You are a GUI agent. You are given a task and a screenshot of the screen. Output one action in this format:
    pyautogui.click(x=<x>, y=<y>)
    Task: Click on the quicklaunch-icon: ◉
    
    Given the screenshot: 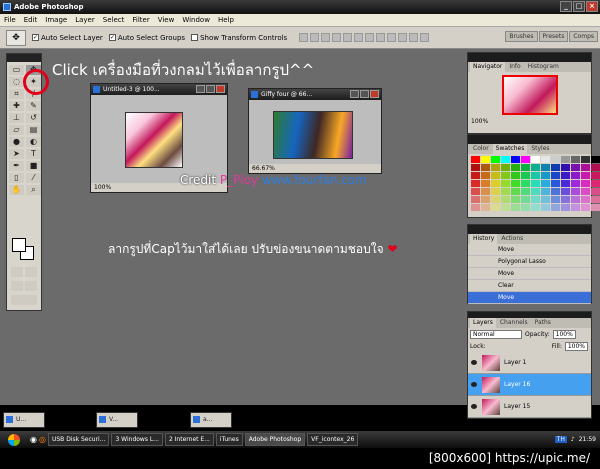 What is the action you would take?
    pyautogui.click(x=33, y=439)
    